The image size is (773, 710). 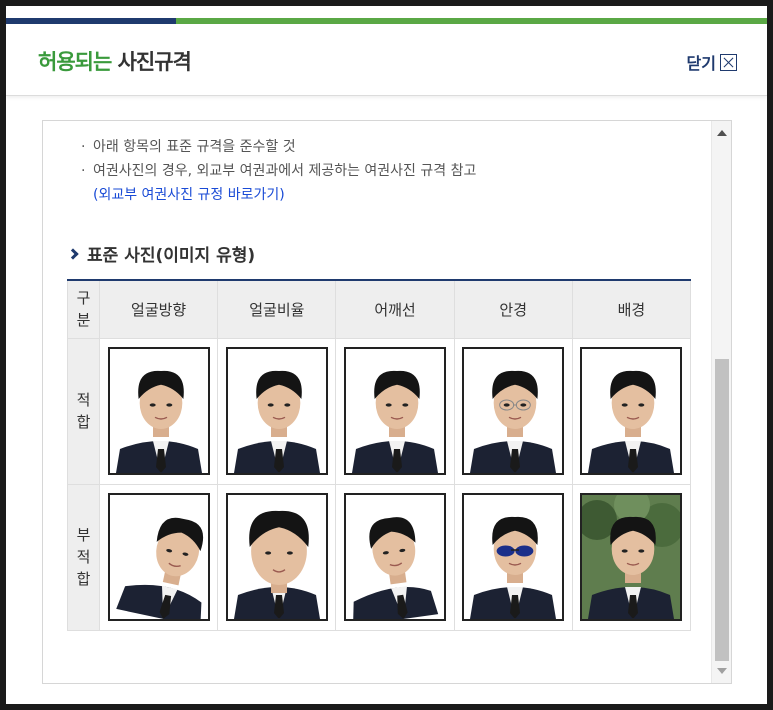 I want to click on column-header: 얼굴비율, so click(x=277, y=309).